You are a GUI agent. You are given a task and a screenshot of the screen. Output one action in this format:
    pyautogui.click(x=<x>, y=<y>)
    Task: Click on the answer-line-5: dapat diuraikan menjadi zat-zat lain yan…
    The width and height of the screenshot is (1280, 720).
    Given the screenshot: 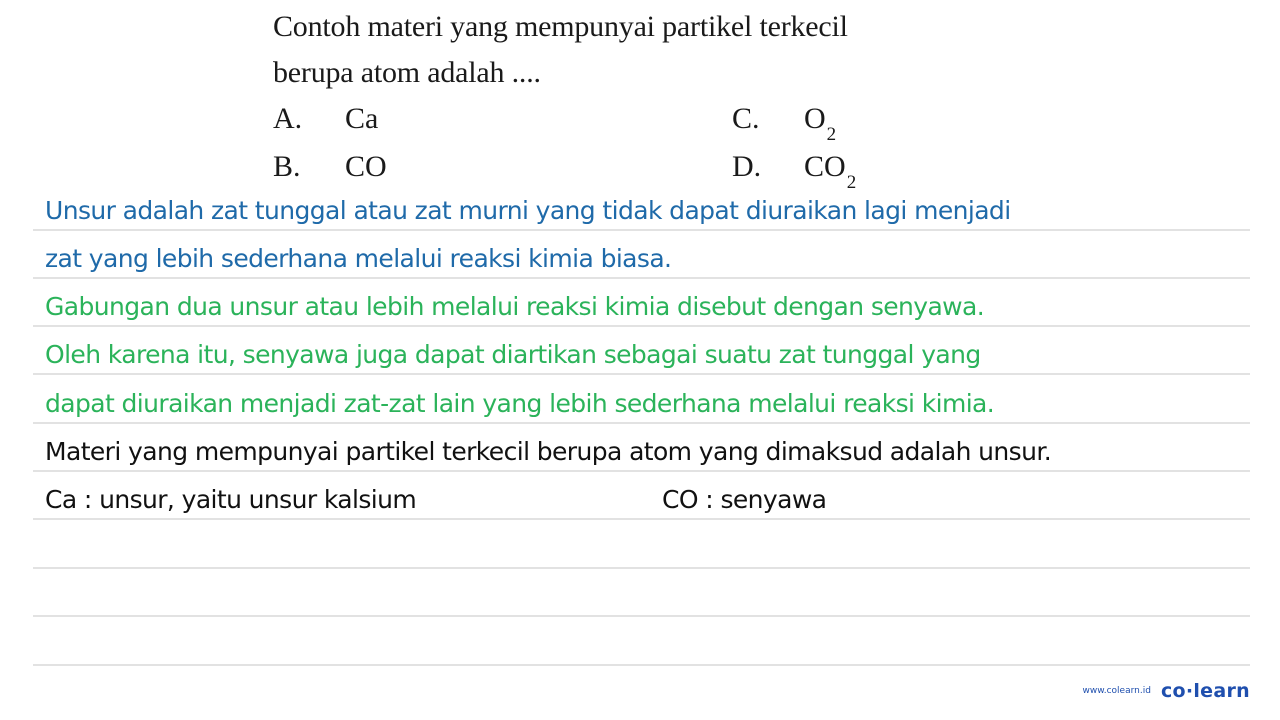 What is the action you would take?
    pyautogui.click(x=520, y=403)
    